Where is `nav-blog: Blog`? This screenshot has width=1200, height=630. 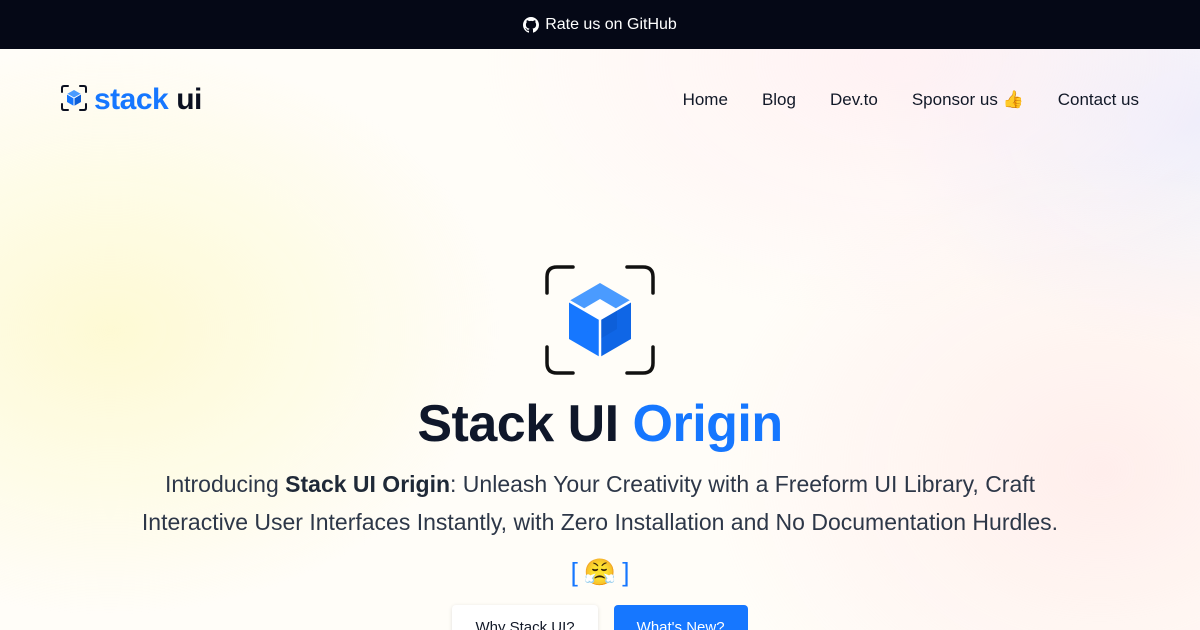
nav-blog: Blog is located at coordinates (779, 100).